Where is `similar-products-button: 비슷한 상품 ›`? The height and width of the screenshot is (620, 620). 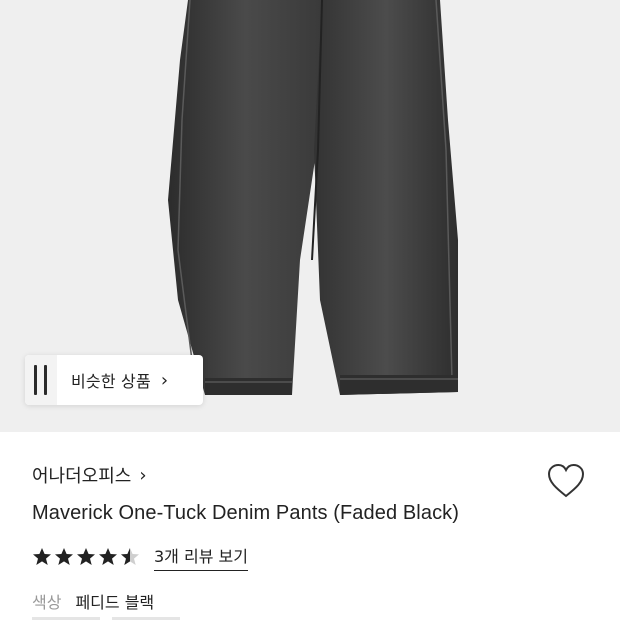
similar-products-button: 비슷한 상품 › is located at coordinates (114, 380).